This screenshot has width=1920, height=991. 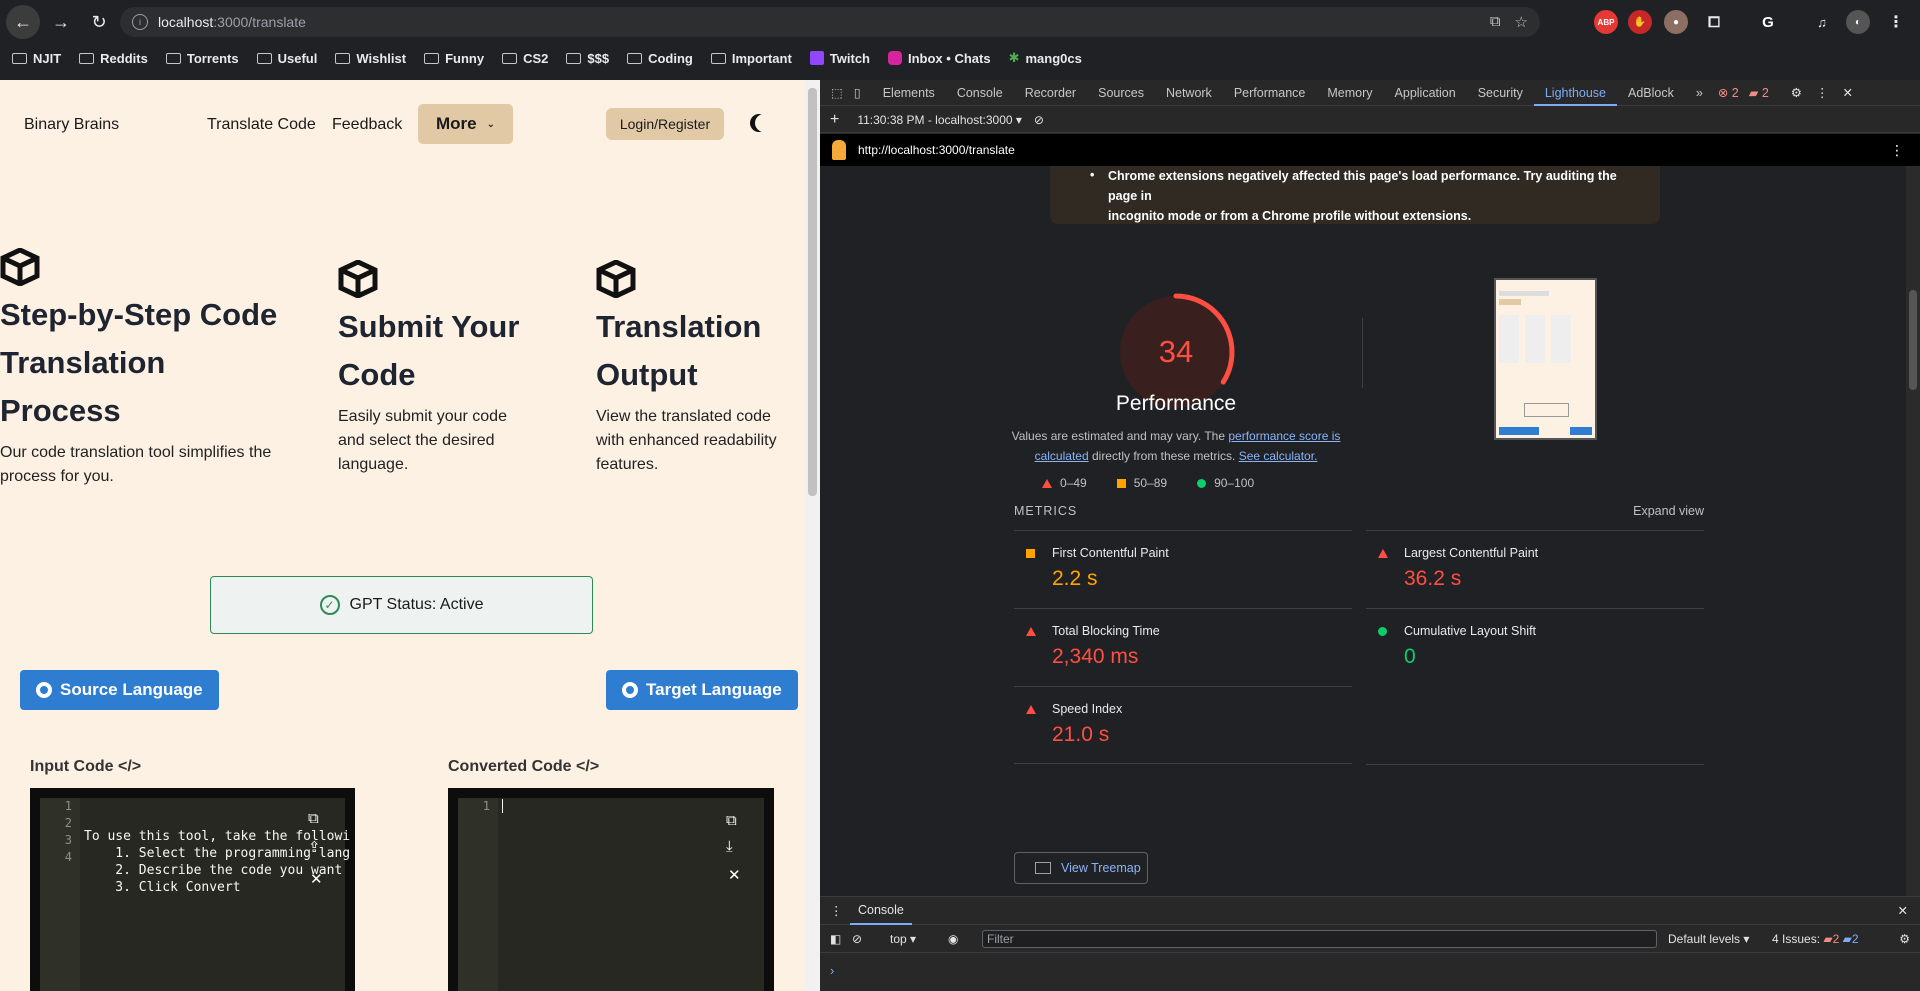 I want to click on tab-sources: Sources, so click(x=1121, y=93).